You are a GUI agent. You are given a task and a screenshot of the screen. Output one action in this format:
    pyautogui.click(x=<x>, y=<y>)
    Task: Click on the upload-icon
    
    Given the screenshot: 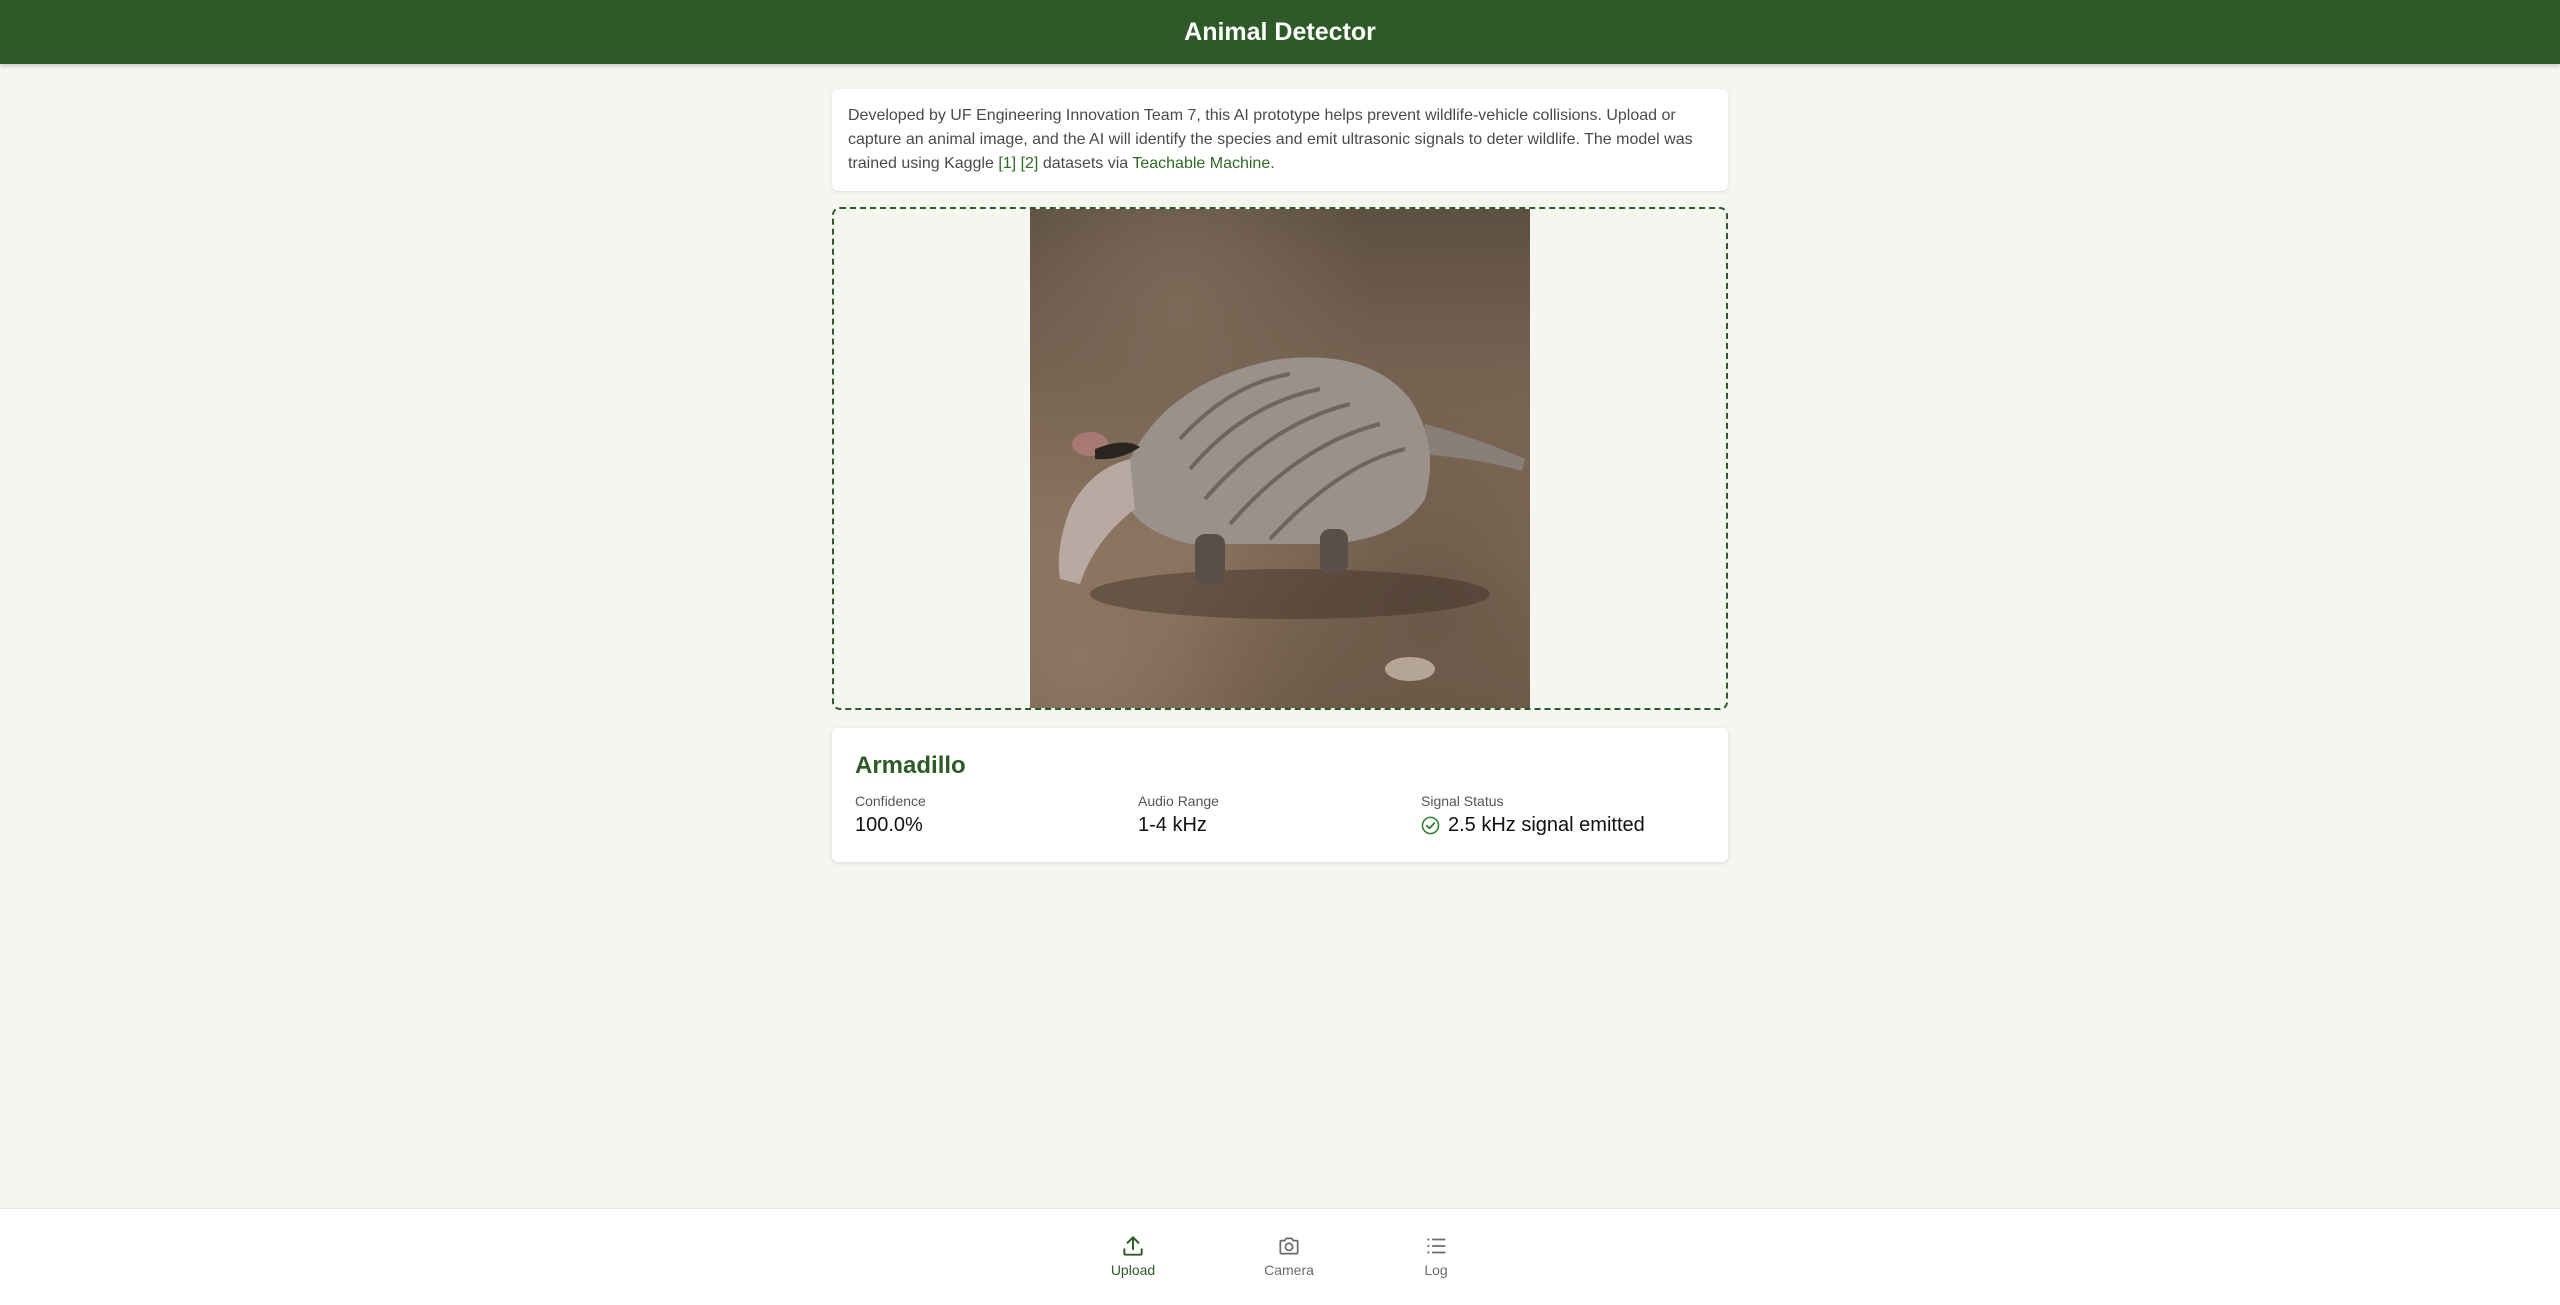 What is the action you would take?
    pyautogui.click(x=1133, y=1246)
    